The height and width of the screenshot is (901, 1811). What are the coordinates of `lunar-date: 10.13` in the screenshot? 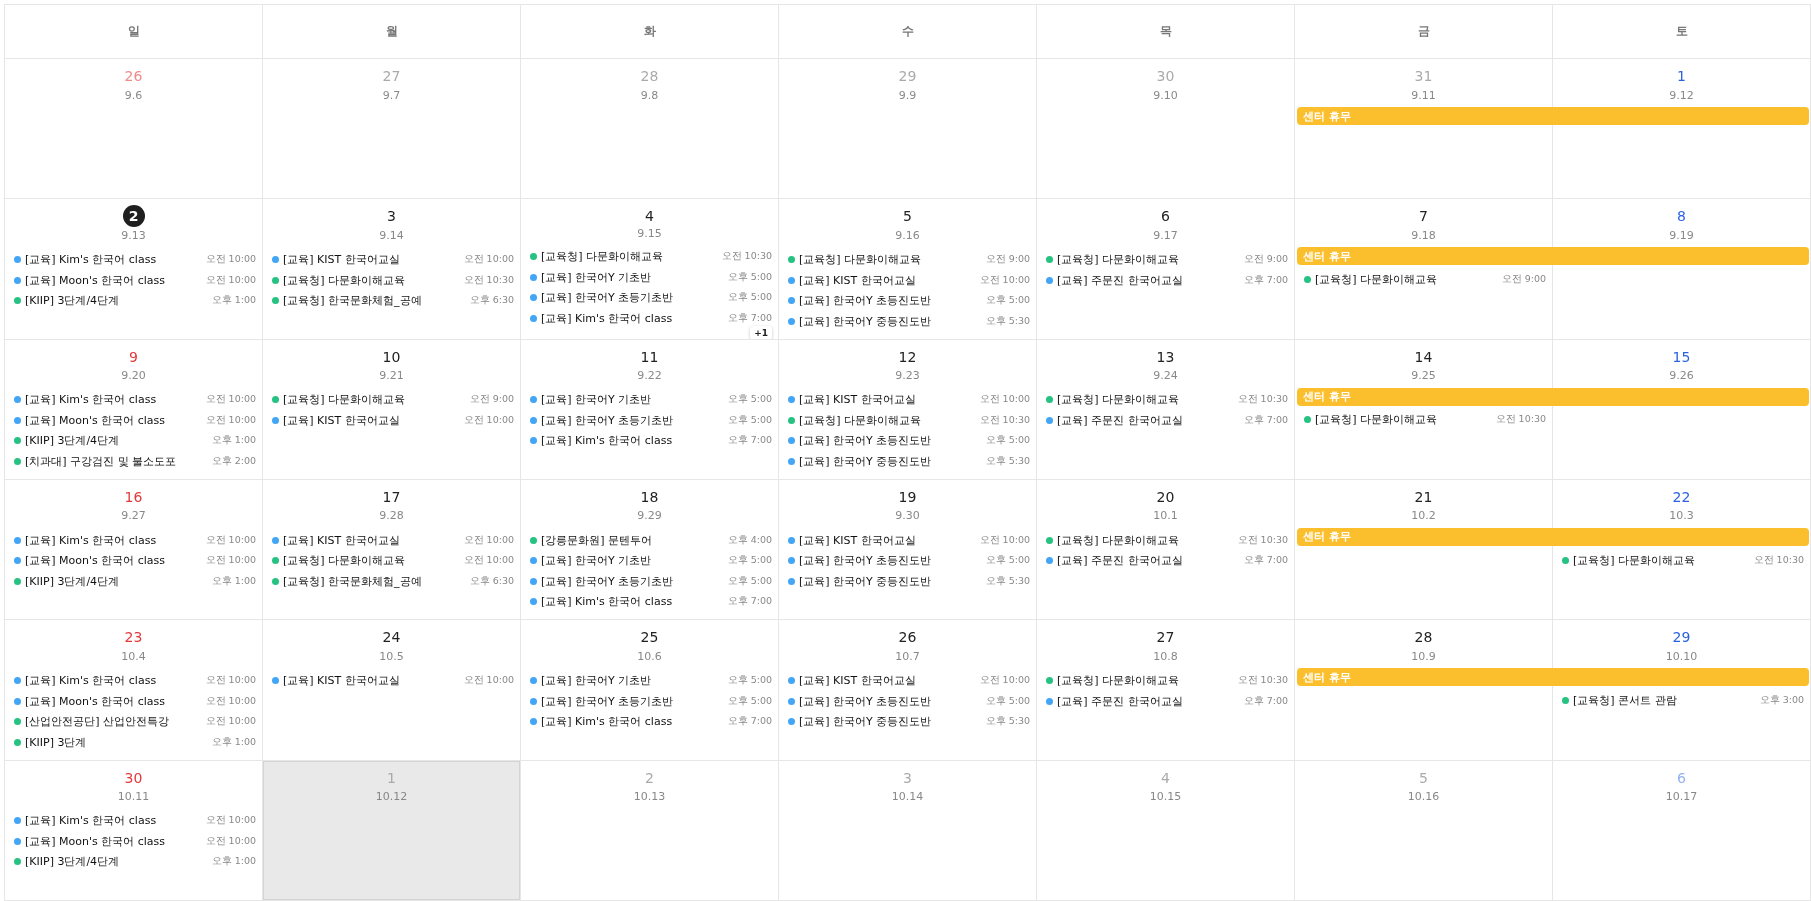 It's located at (649, 797).